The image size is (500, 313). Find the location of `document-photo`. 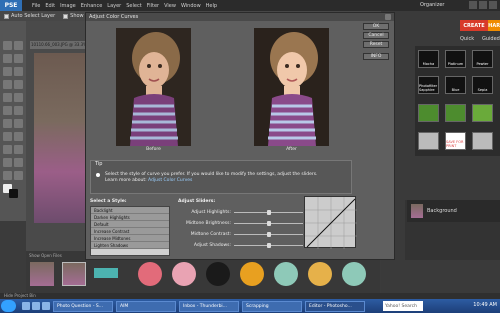

document-photo is located at coordinates (62, 138).